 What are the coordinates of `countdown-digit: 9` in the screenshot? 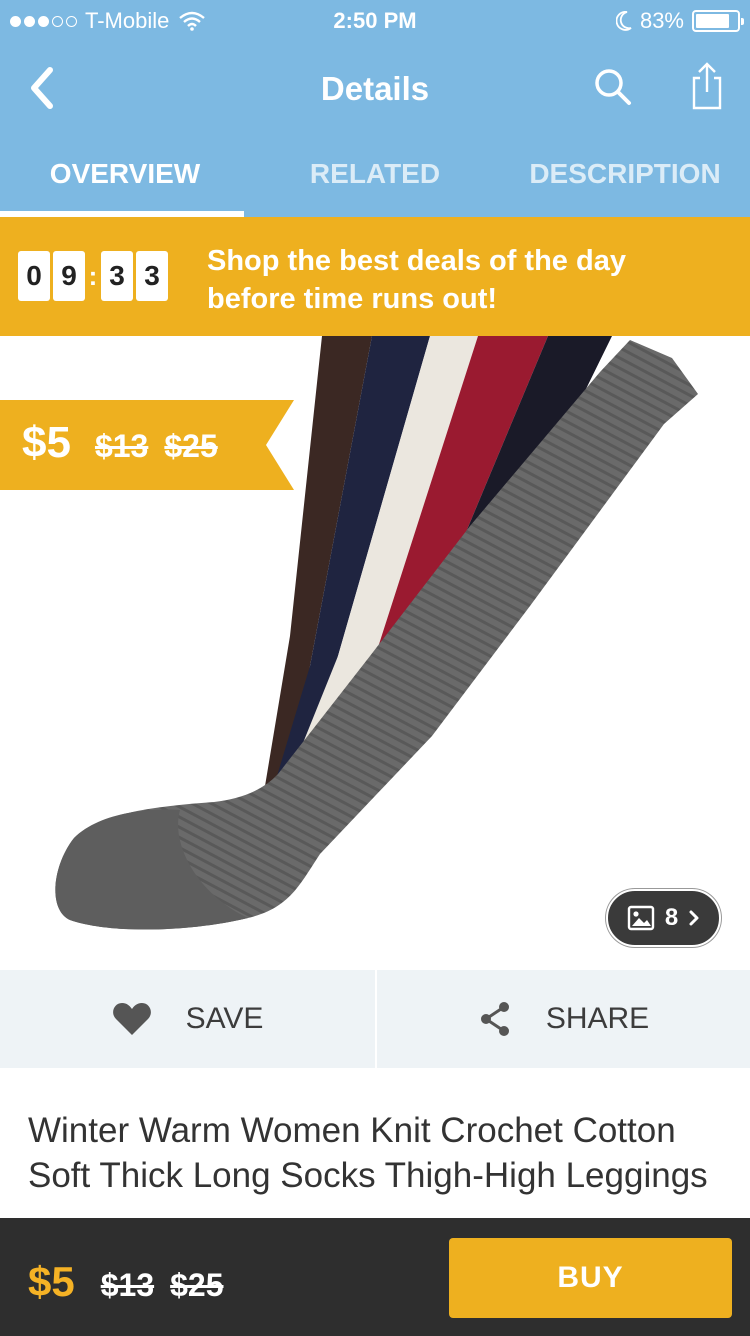 It's located at (69, 276).